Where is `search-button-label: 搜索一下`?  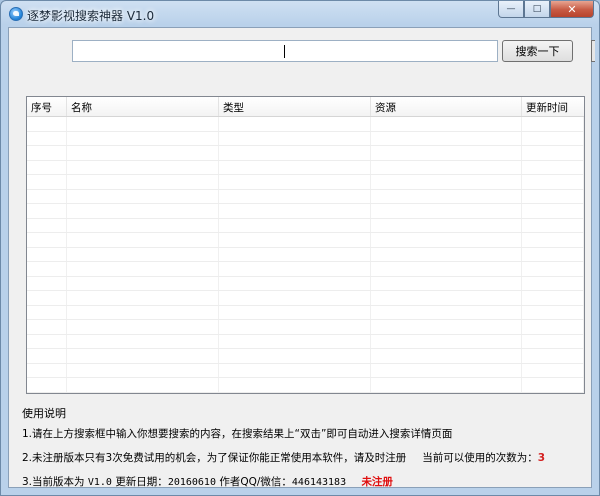 search-button-label: 搜索一下 is located at coordinates (537, 51).